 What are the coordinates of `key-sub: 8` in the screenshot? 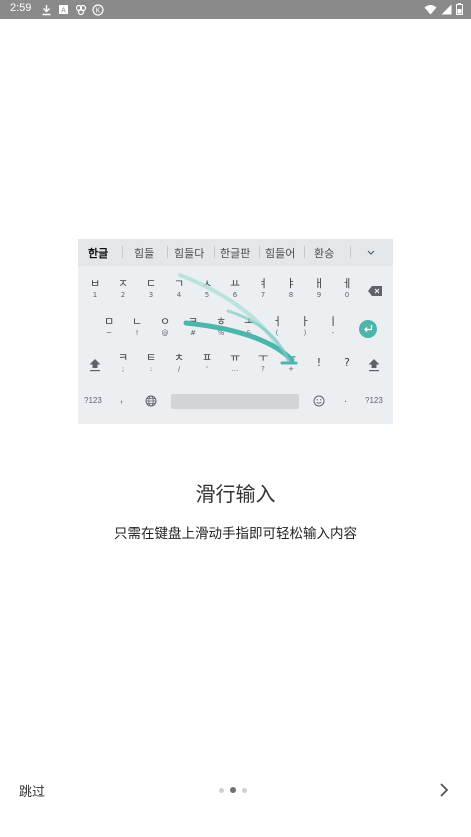 It's located at (291, 295).